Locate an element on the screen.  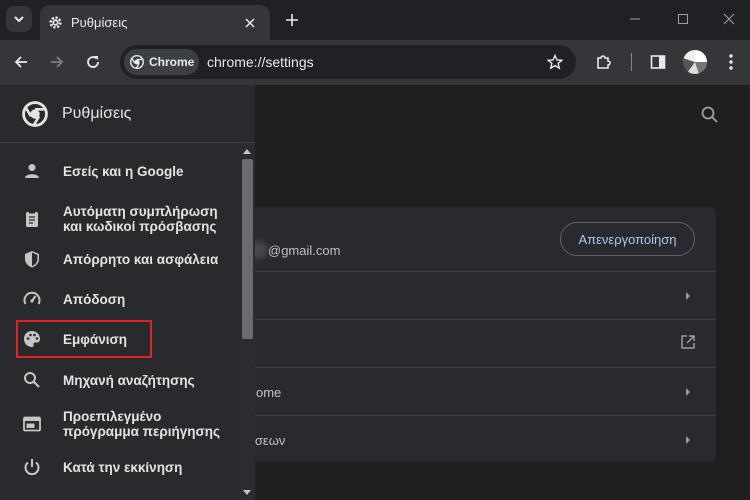
chevron-down-icon is located at coordinates (19, 19).